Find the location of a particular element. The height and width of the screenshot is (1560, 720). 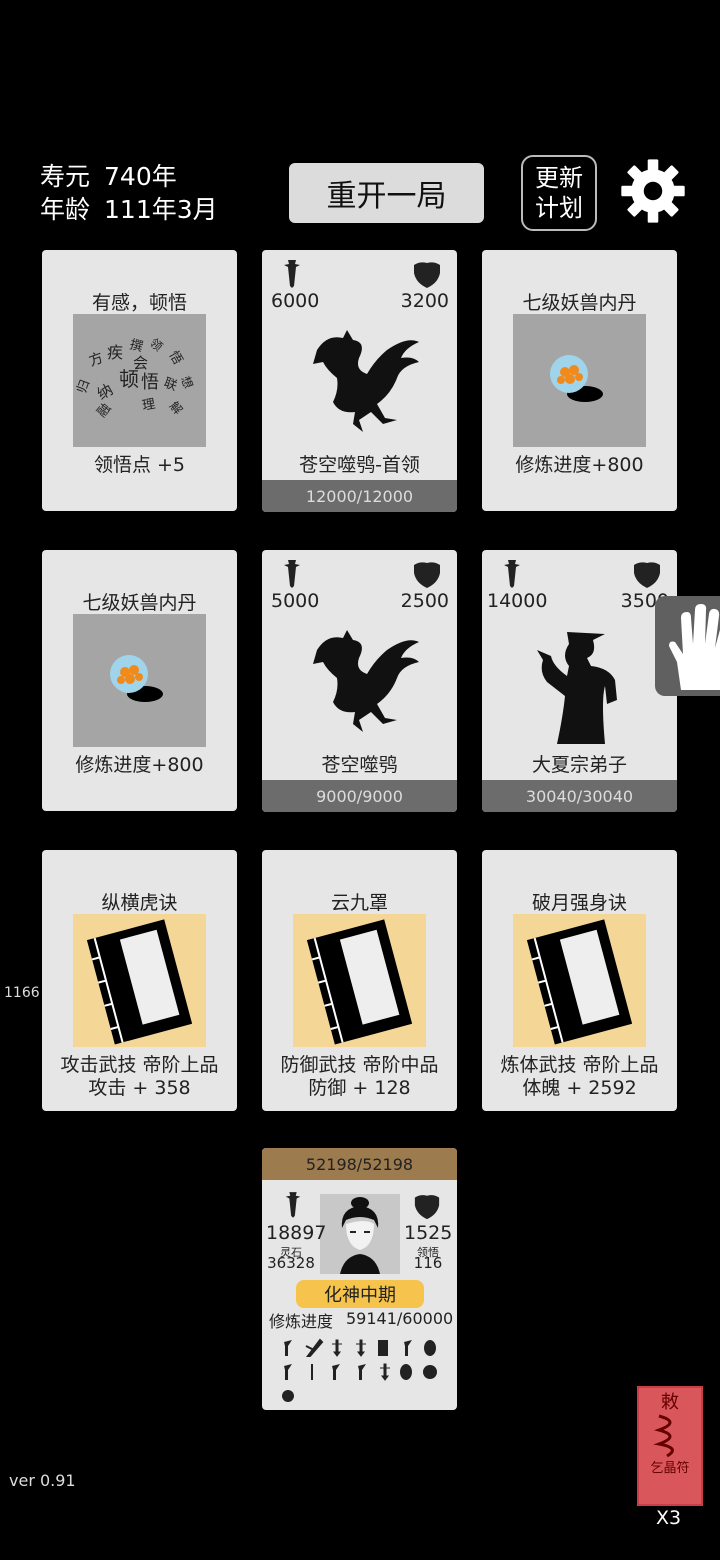

realm-badge: 化神中期 is located at coordinates (360, 1294).